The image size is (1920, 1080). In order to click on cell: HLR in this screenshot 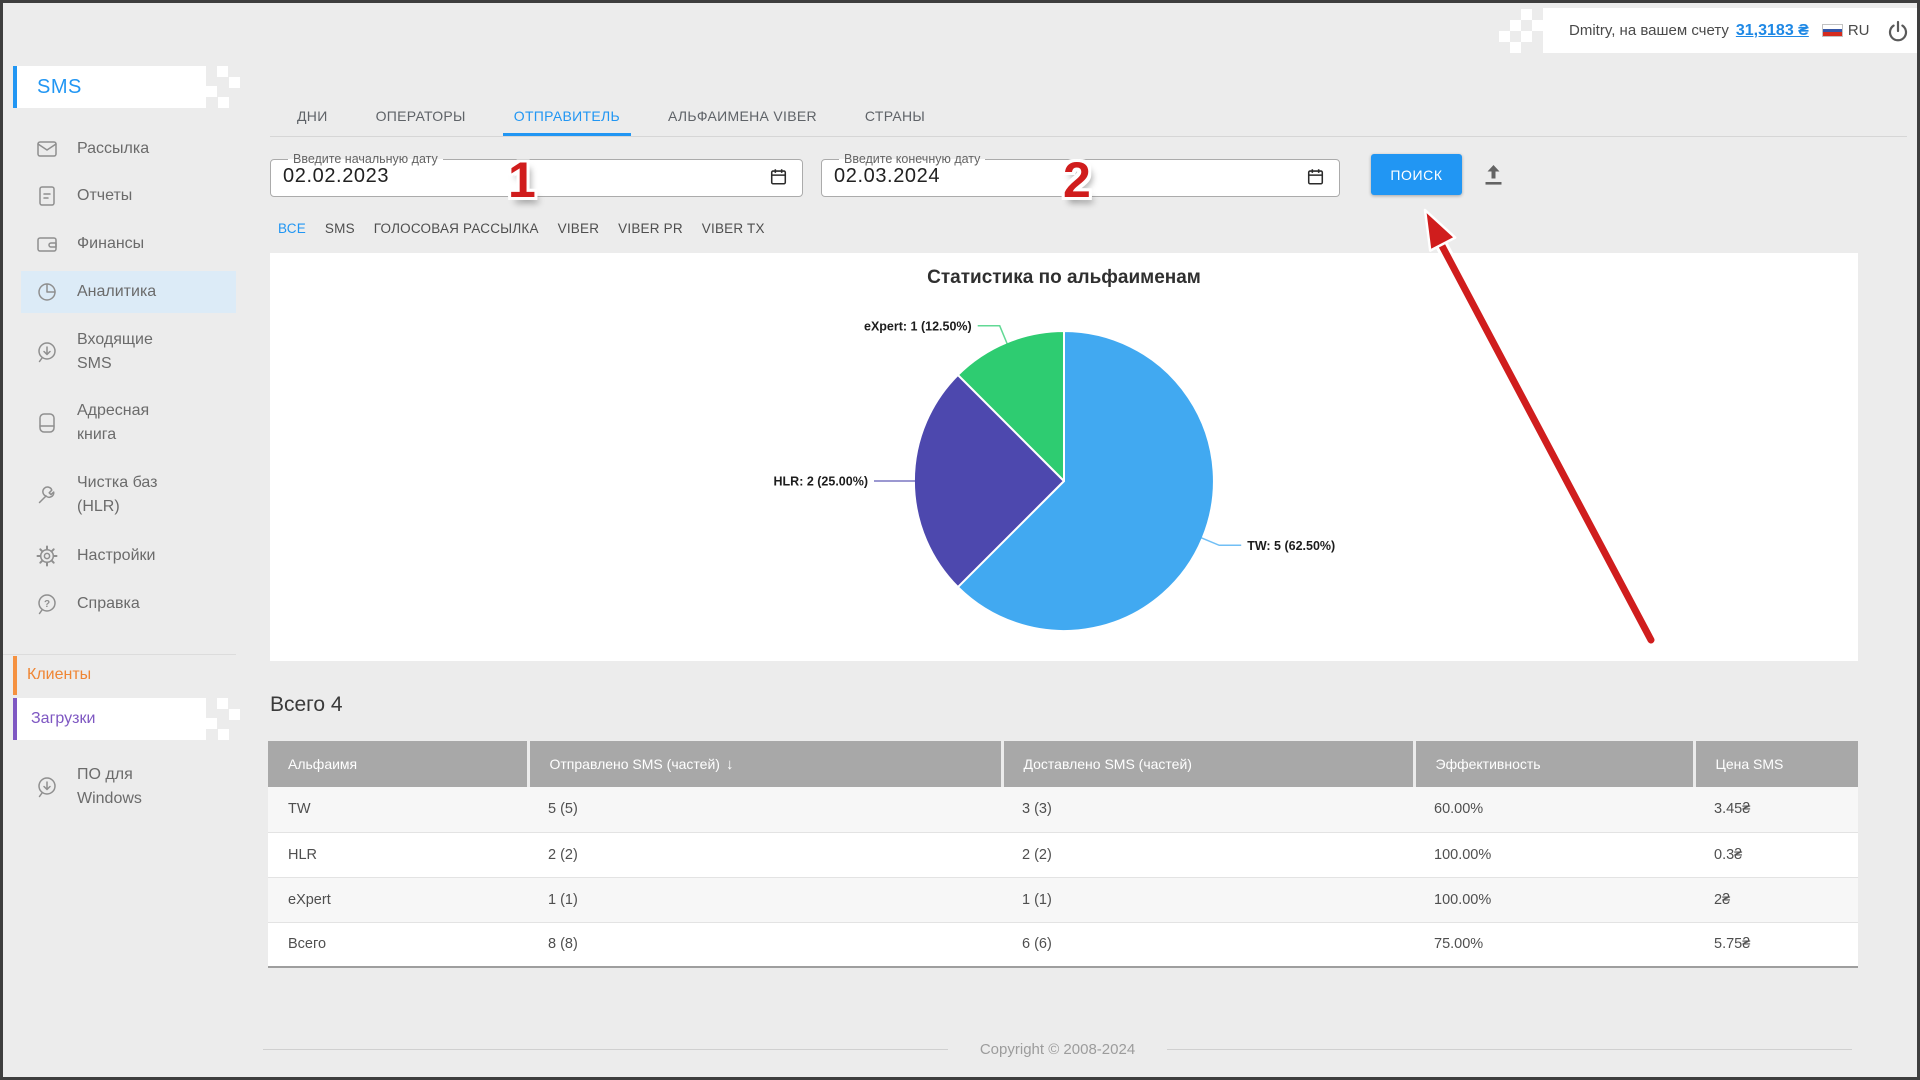, I will do `click(398, 855)`.